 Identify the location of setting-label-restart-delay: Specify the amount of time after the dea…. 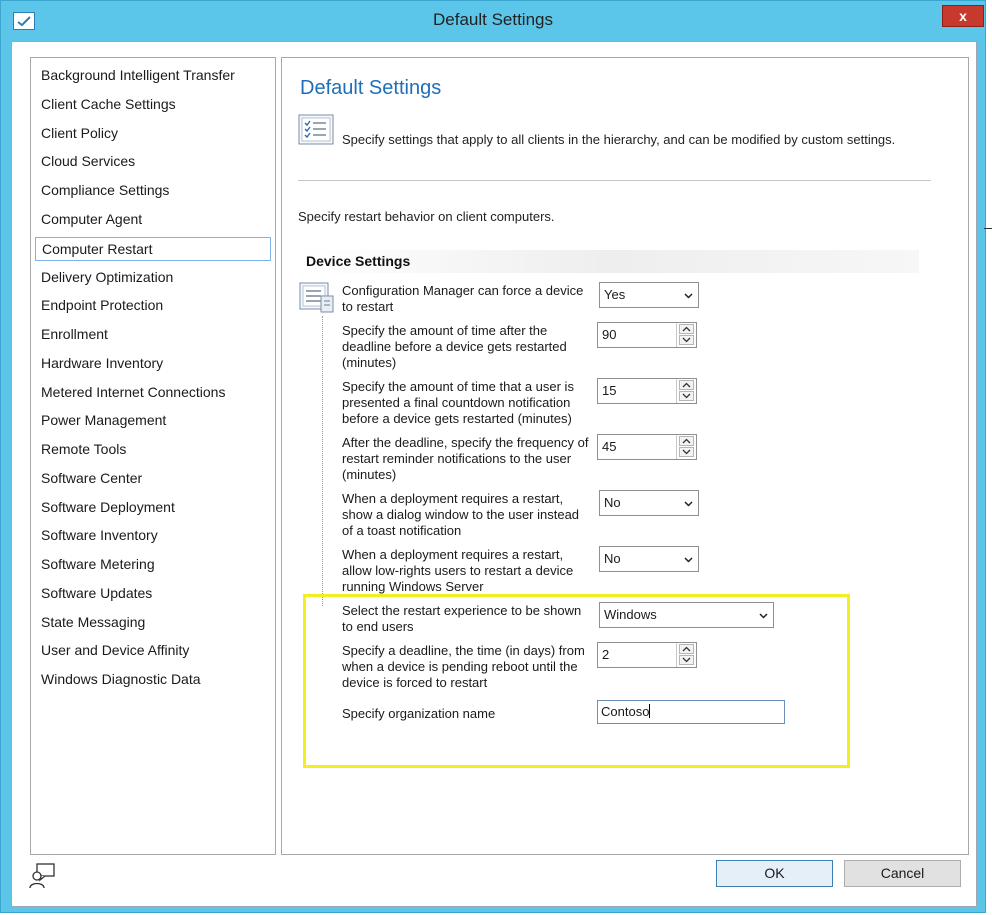
(454, 346).